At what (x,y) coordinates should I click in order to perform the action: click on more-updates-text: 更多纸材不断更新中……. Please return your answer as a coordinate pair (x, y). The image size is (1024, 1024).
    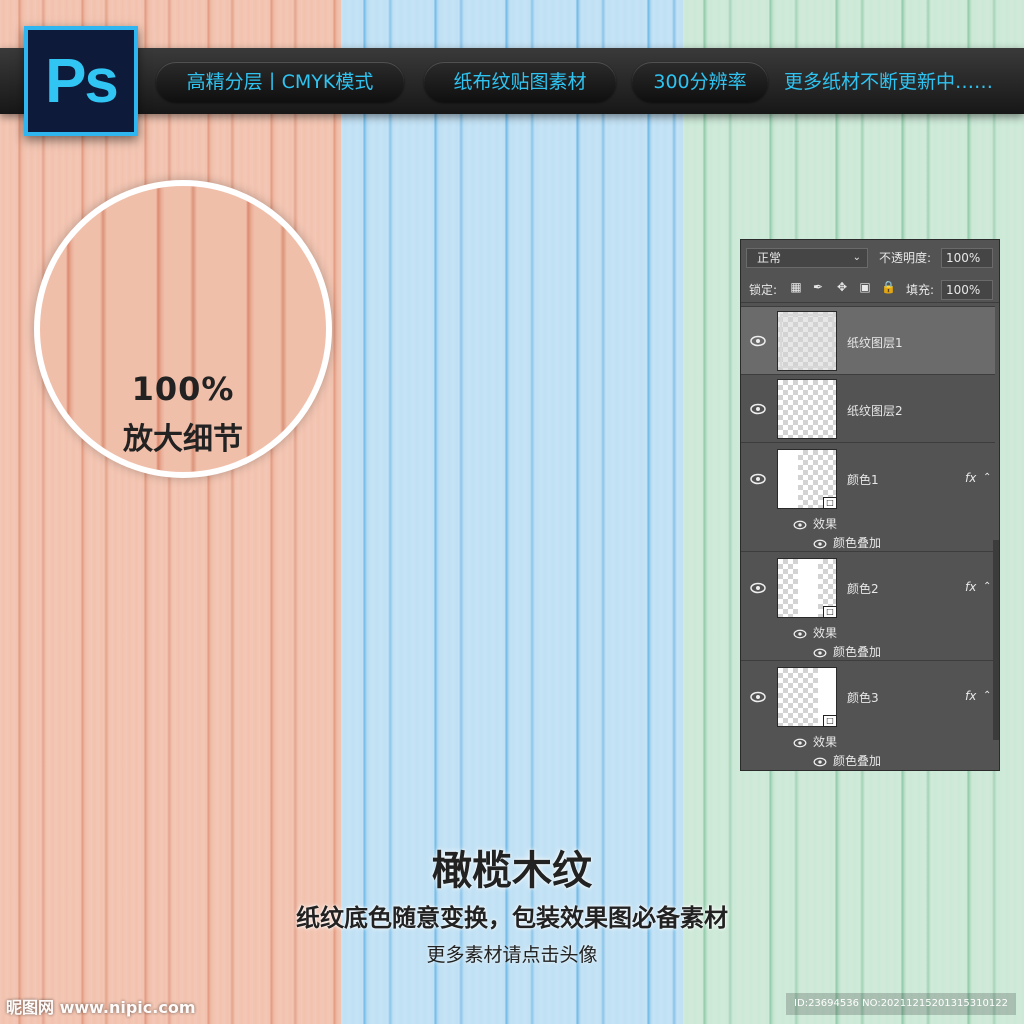
    Looking at the image, I should click on (889, 82).